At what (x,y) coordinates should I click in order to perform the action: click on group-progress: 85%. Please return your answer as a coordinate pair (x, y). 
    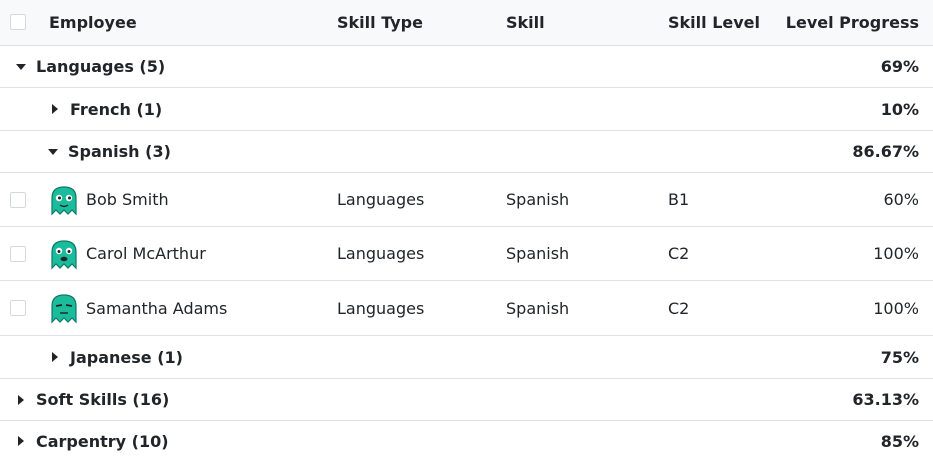
    Looking at the image, I should click on (899, 441).